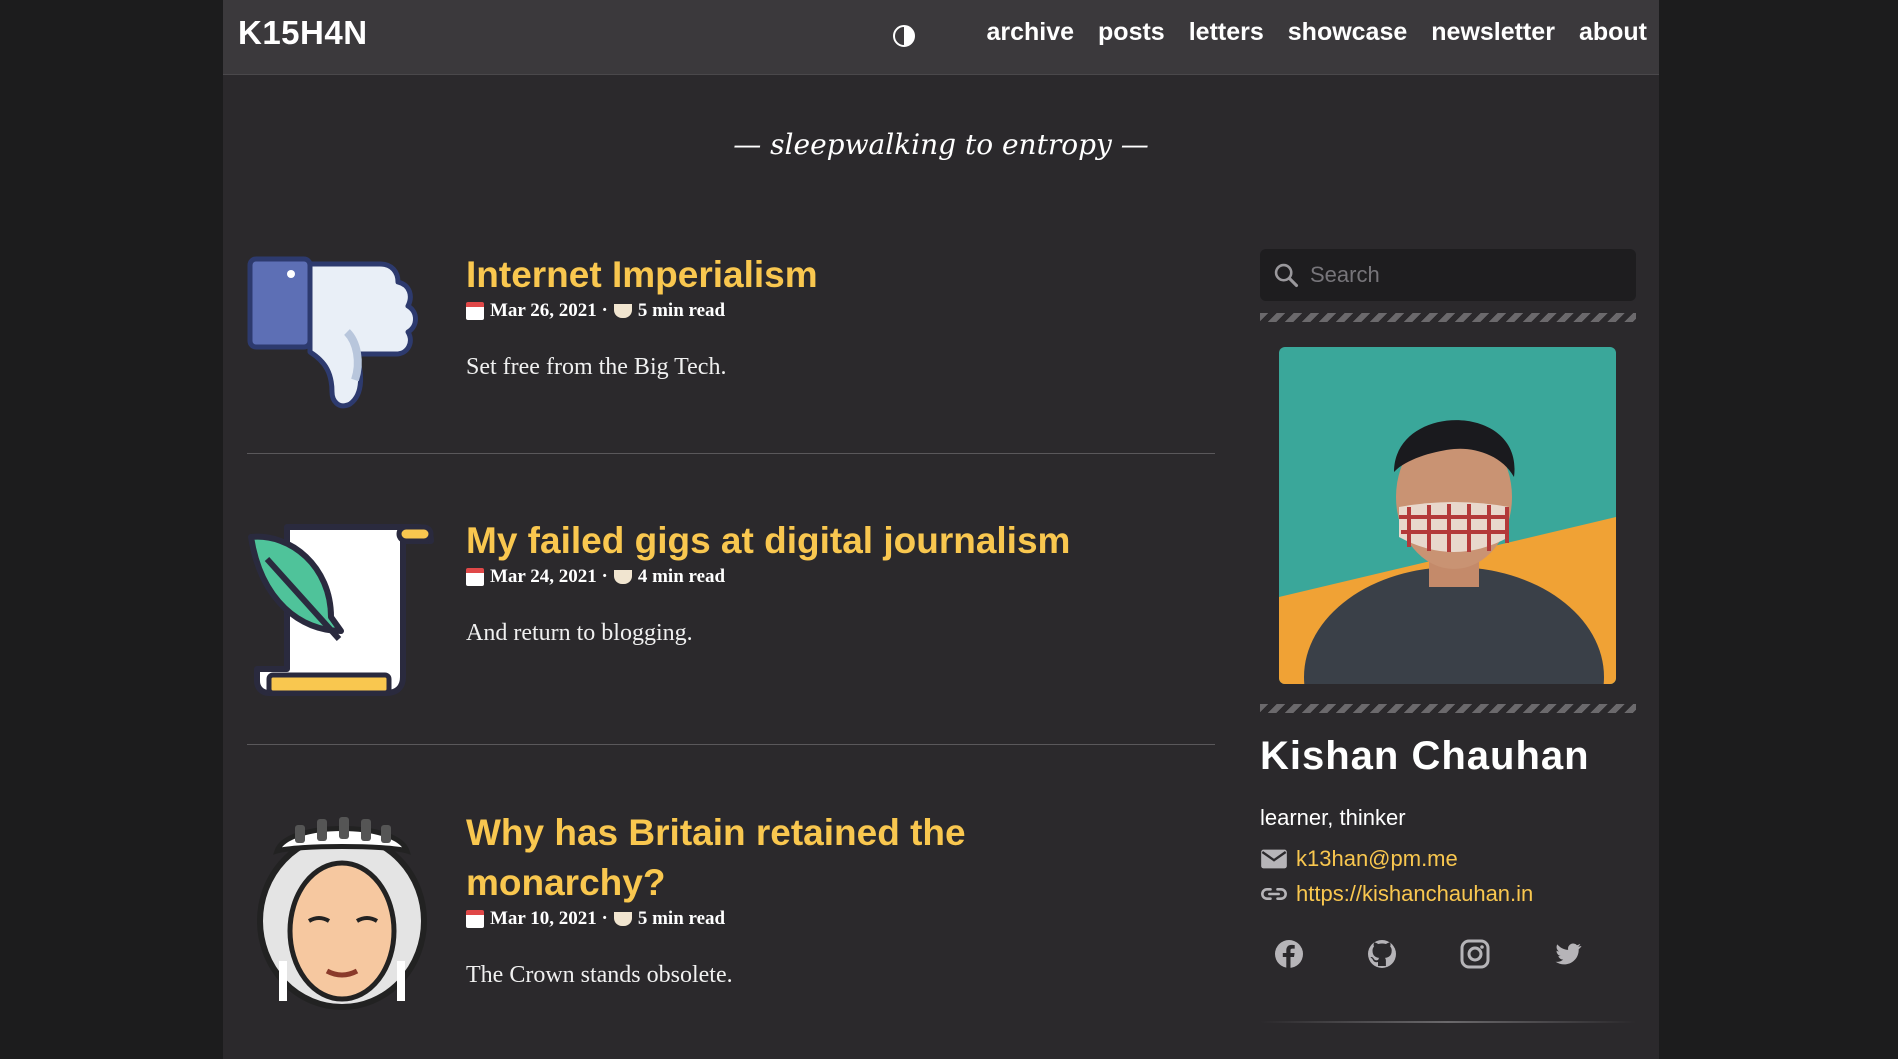  What do you see at coordinates (1333, 817) in the screenshot?
I see `profile-bio: learner, thinker` at bounding box center [1333, 817].